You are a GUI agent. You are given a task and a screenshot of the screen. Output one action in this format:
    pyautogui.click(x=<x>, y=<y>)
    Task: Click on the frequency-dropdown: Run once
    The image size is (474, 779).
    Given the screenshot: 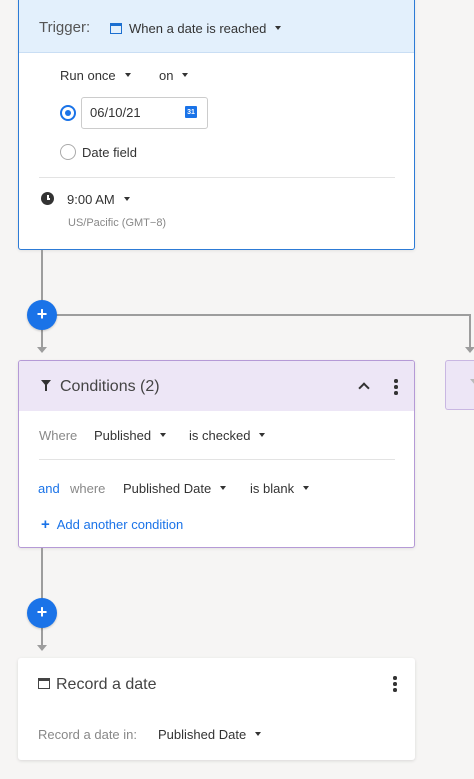 What is the action you would take?
    pyautogui.click(x=95, y=75)
    